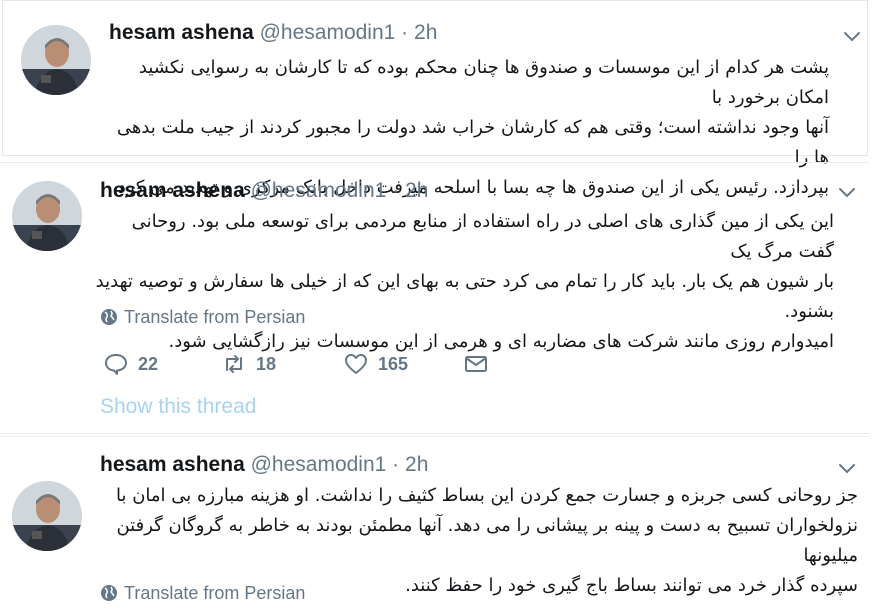 This screenshot has height=616, width=883. What do you see at coordinates (356, 364) in the screenshot?
I see `heart-icon` at bounding box center [356, 364].